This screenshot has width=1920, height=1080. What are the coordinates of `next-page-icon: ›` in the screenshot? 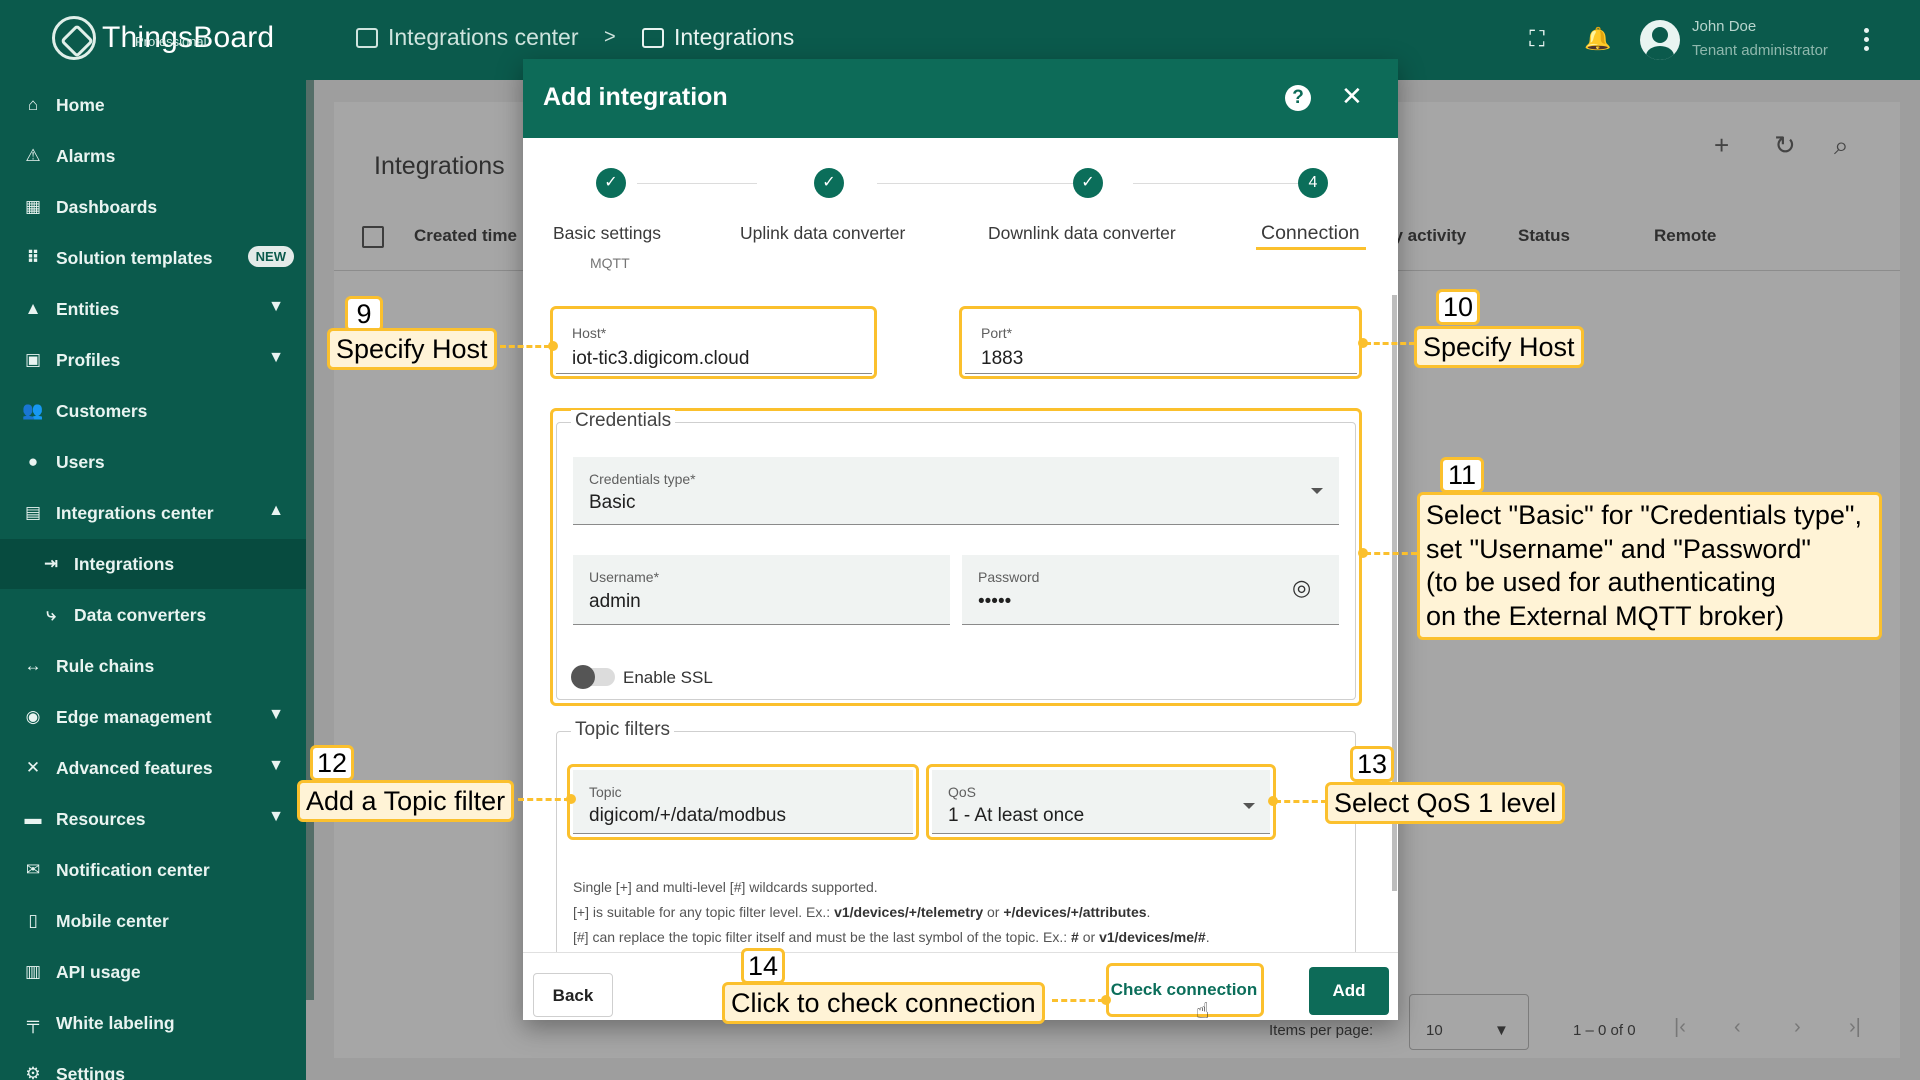 It's located at (1797, 1027).